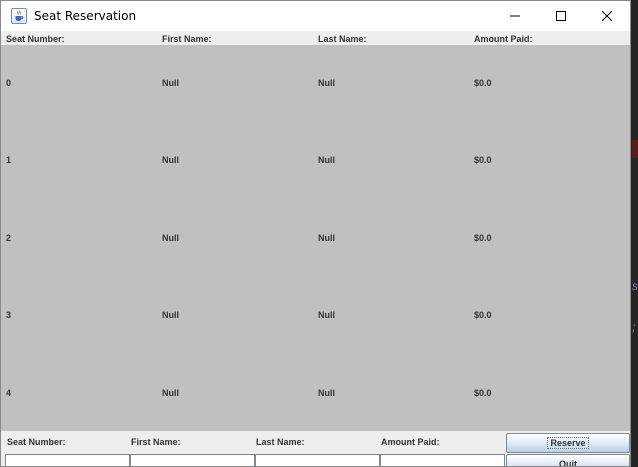  Describe the element at coordinates (9, 238) in the screenshot. I see `seat-number-cell: 2` at that location.